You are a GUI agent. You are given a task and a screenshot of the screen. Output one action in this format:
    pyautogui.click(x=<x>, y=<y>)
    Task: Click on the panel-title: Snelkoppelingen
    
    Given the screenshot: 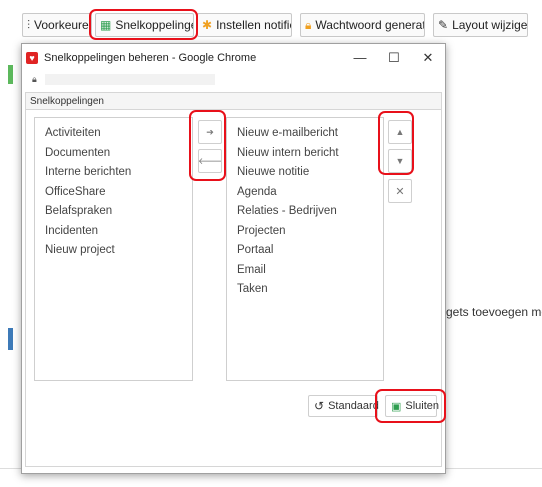 What is the action you would take?
    pyautogui.click(x=233, y=101)
    